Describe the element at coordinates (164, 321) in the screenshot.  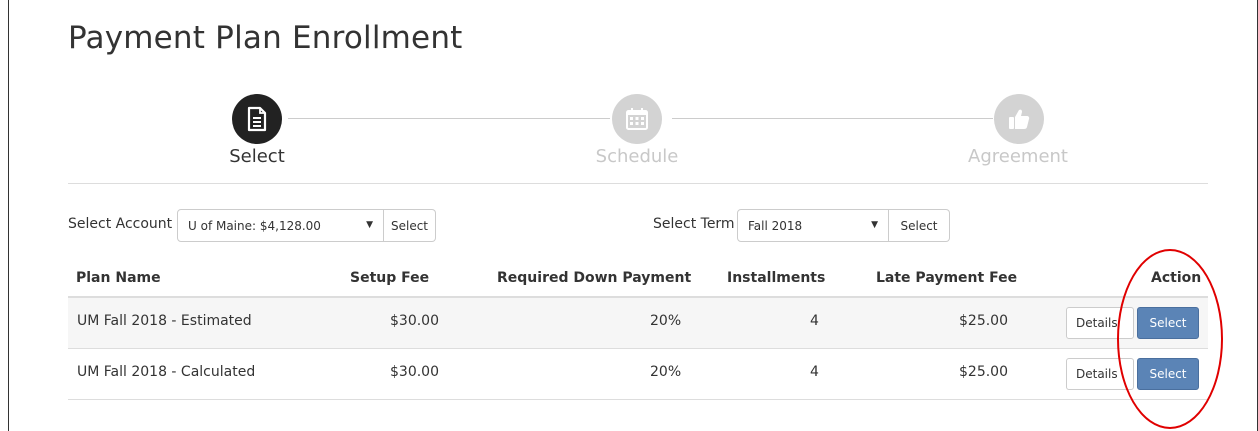
I see `plan-name-cell: UM Fall 2018 - Estimated` at that location.